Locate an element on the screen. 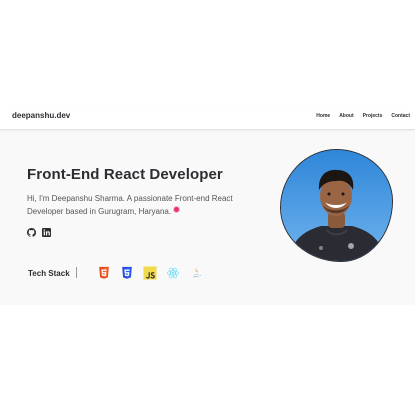 The height and width of the screenshot is (415, 415). nav-links: Home About Projects Contact is located at coordinates (363, 116).